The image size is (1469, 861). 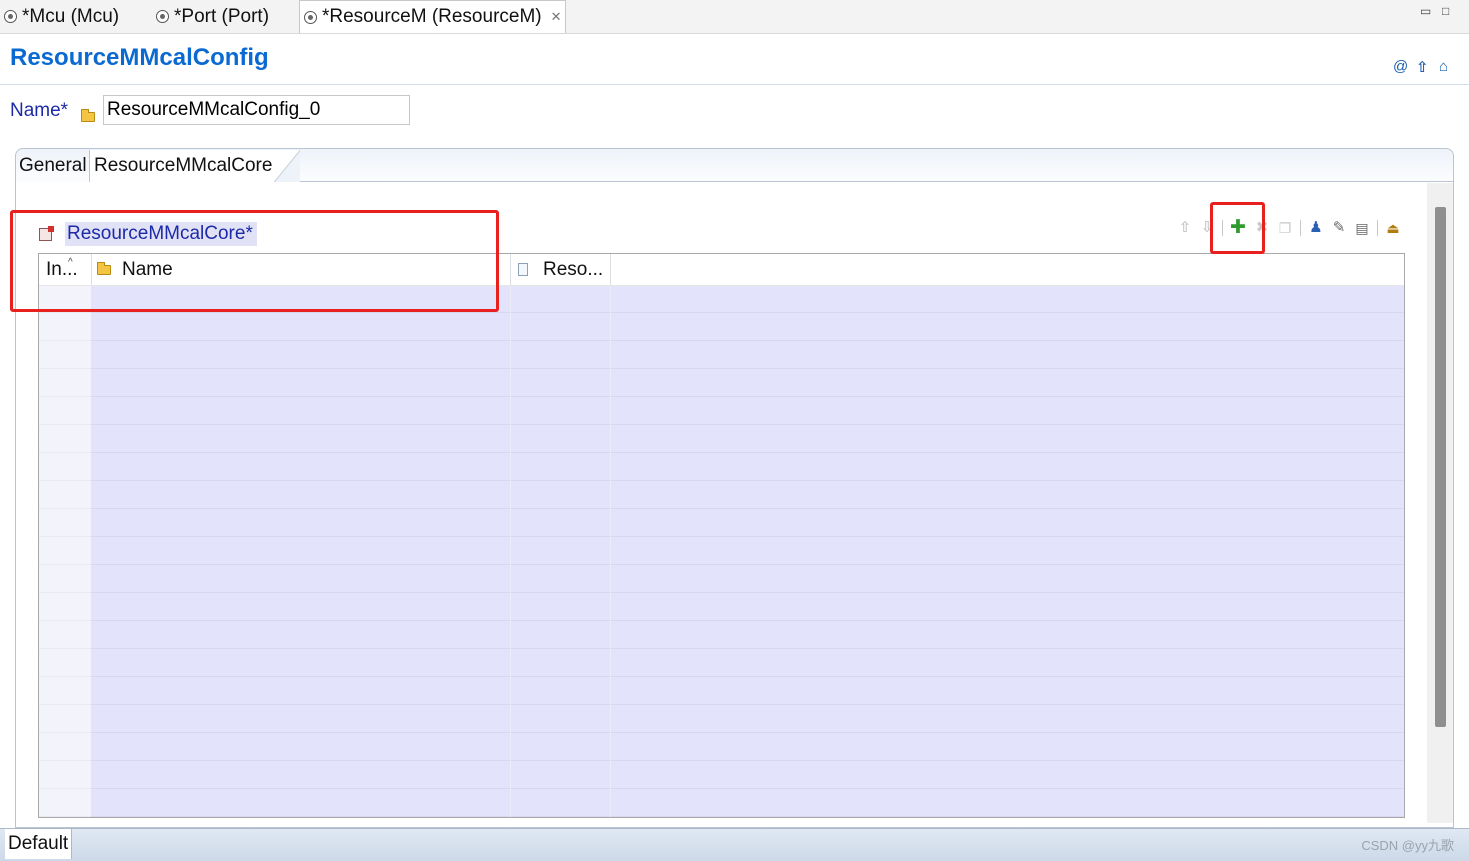 What do you see at coordinates (1362, 228) in the screenshot?
I see `form-icon: ▤` at bounding box center [1362, 228].